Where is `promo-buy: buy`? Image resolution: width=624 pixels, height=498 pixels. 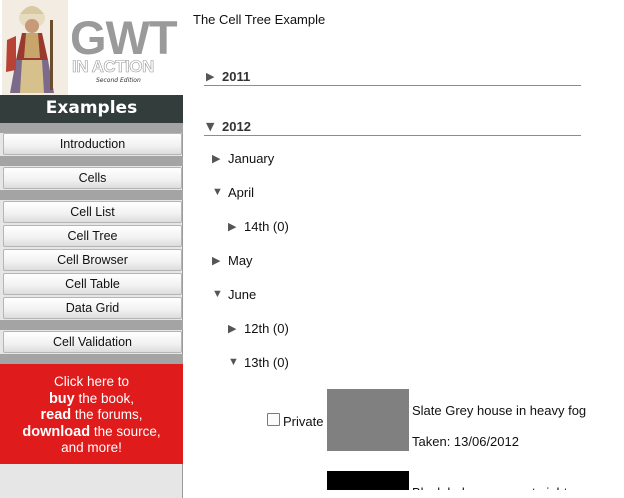 promo-buy: buy is located at coordinates (61, 398).